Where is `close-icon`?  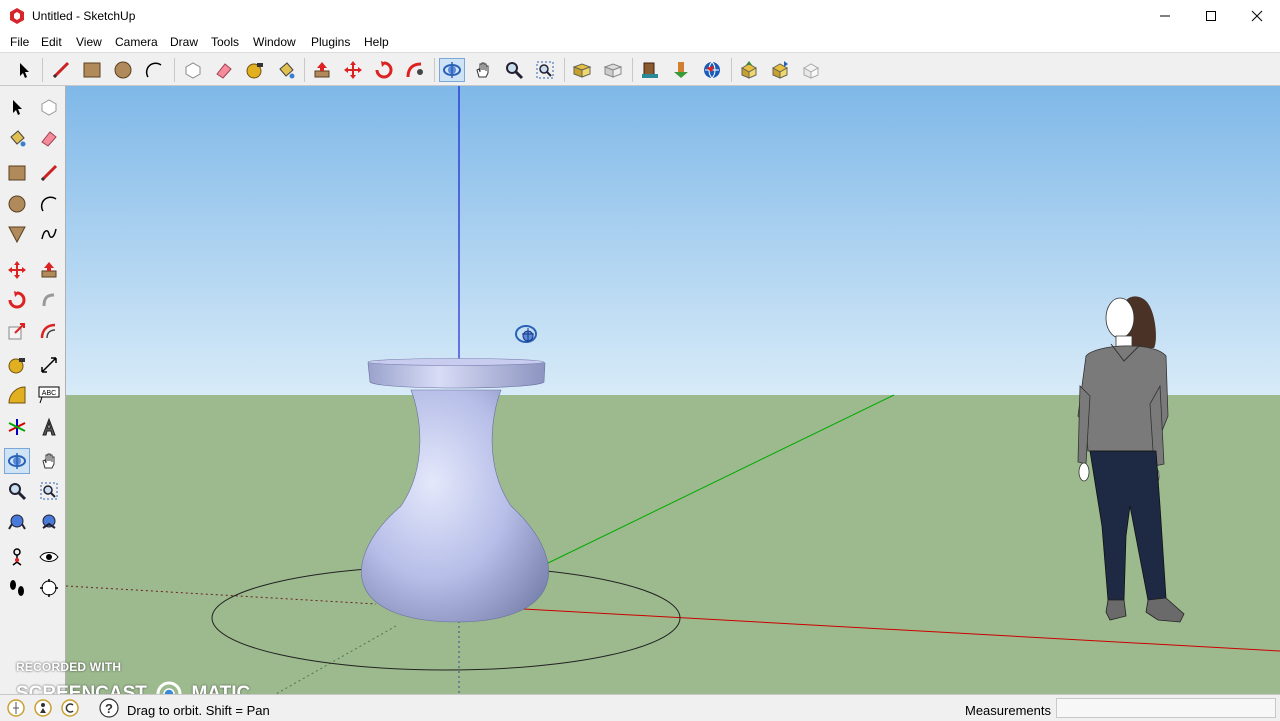 close-icon is located at coordinates (1257, 16).